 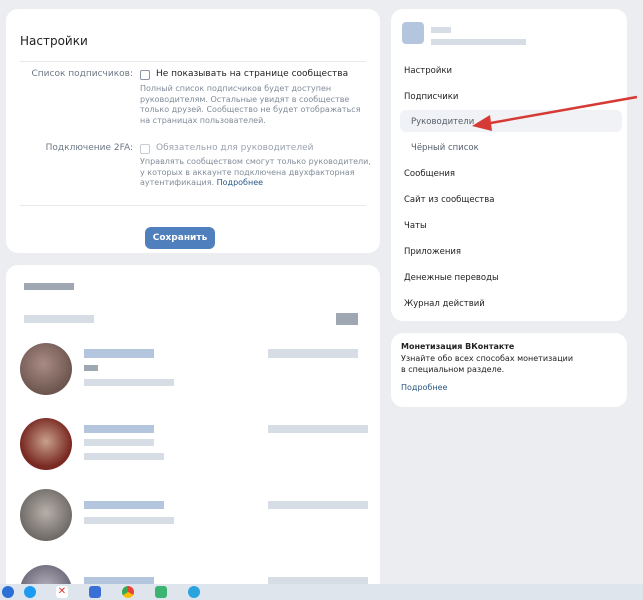 I want to click on twofa-checkbox, so click(x=145, y=149).